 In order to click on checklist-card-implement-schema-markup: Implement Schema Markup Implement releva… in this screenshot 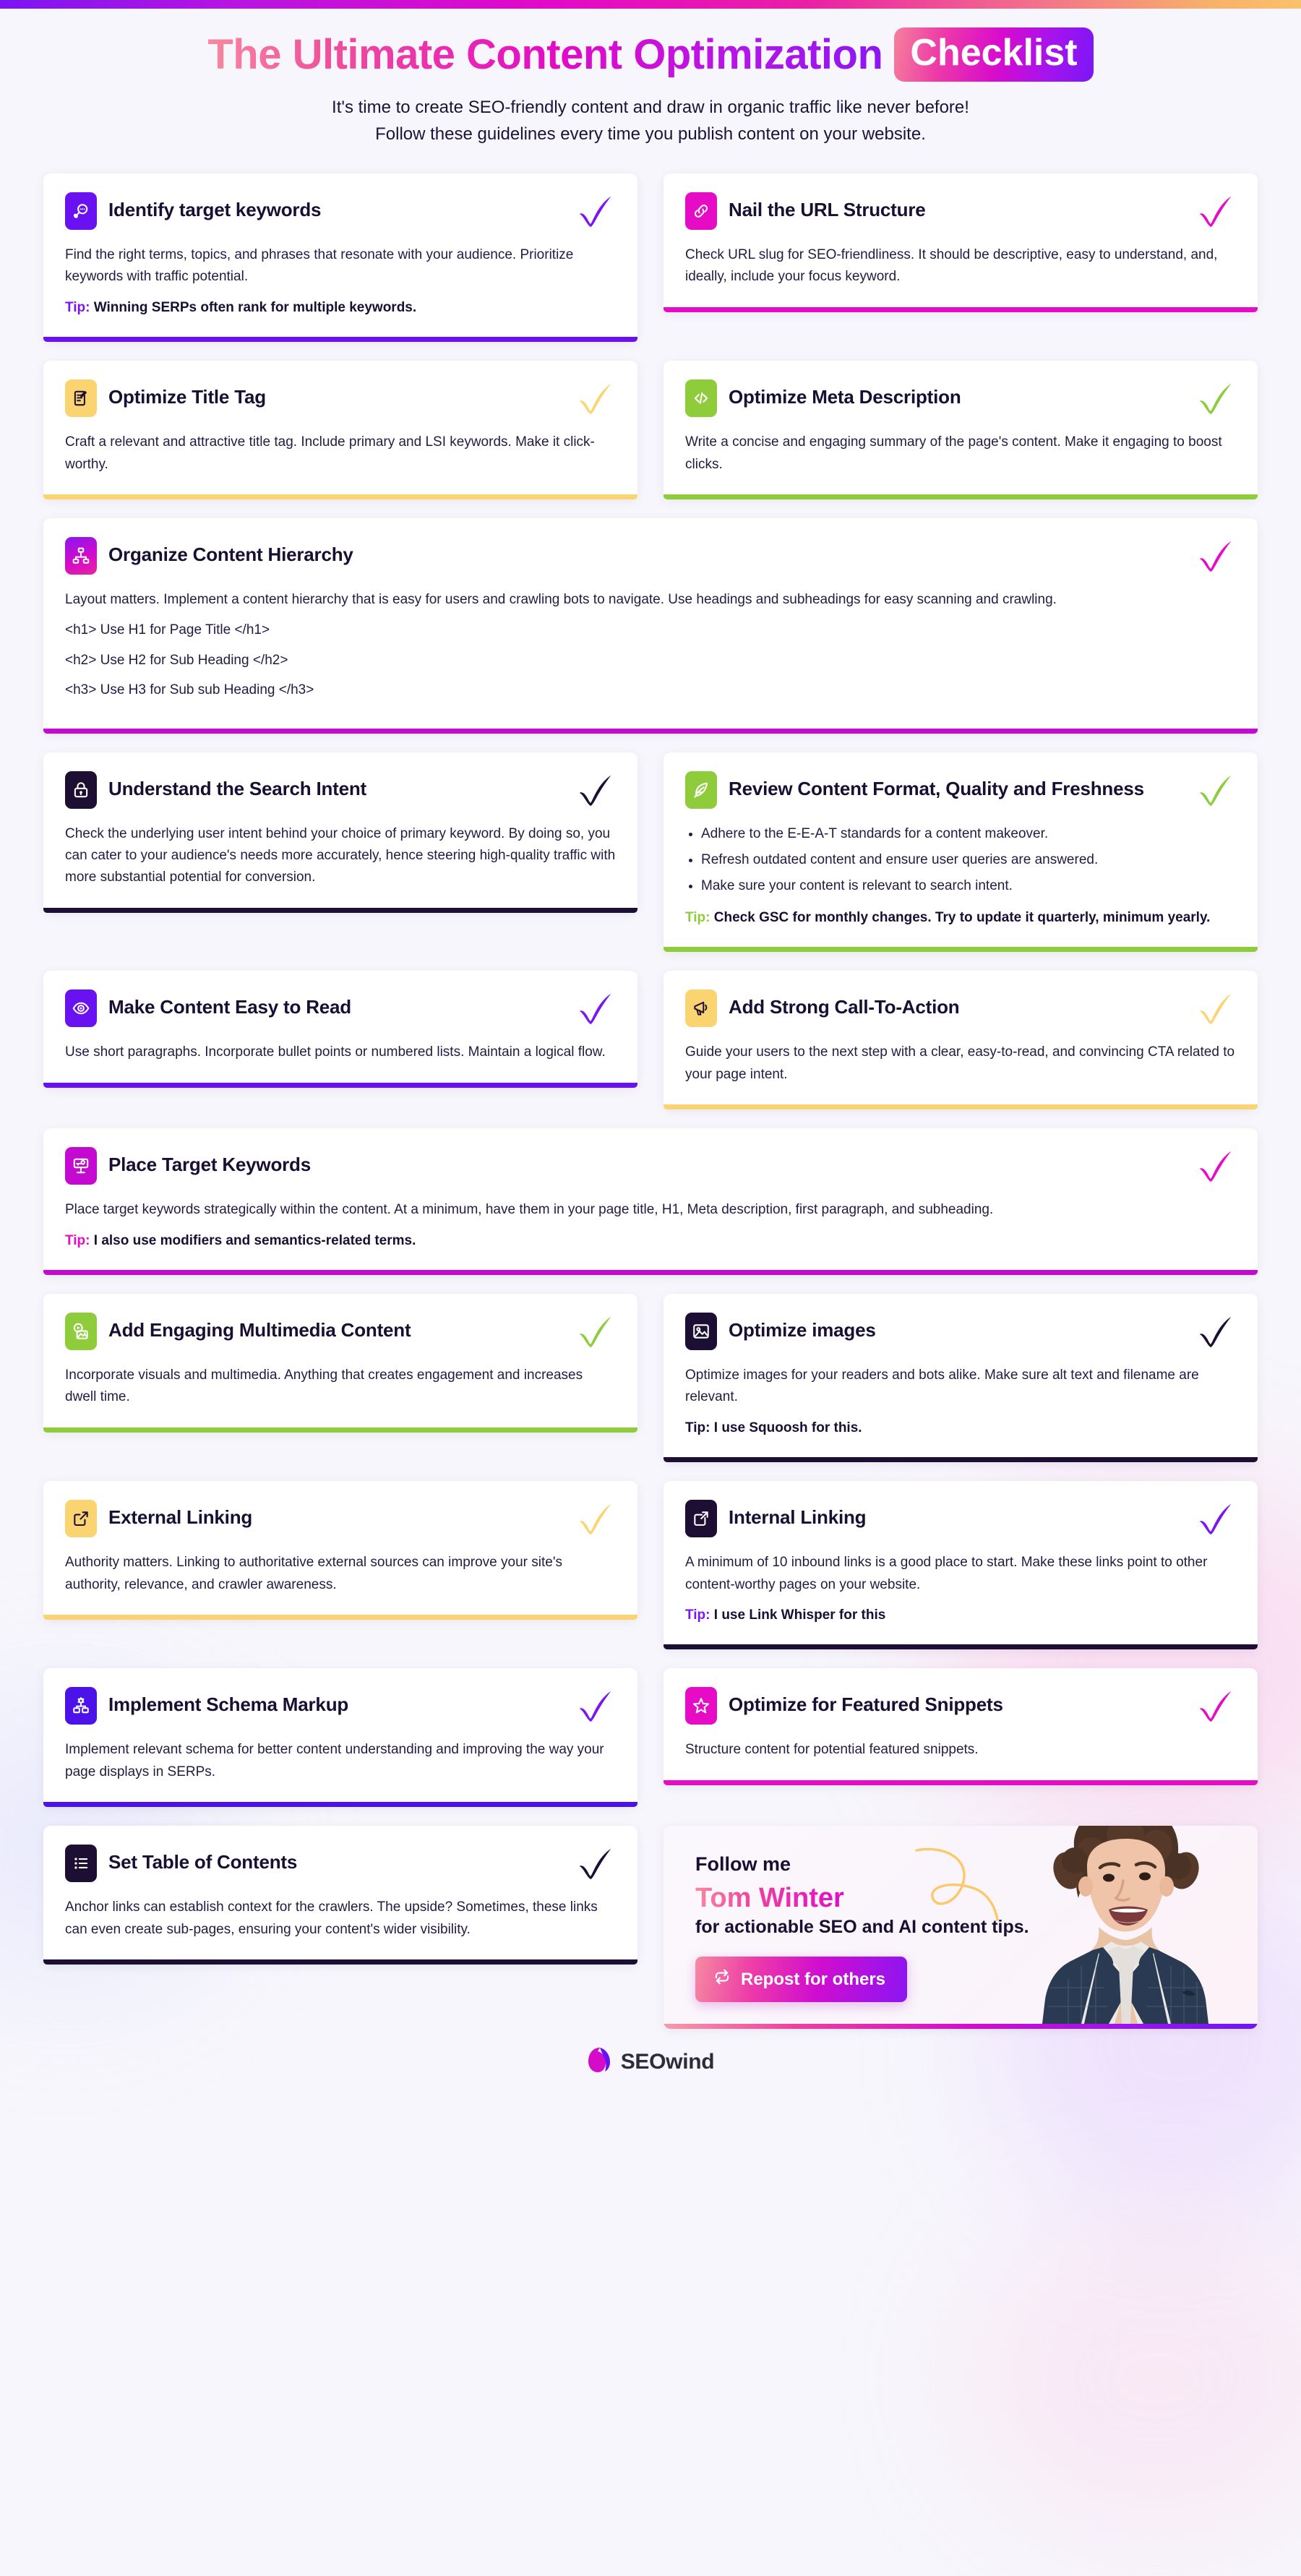, I will do `click(340, 1738)`.